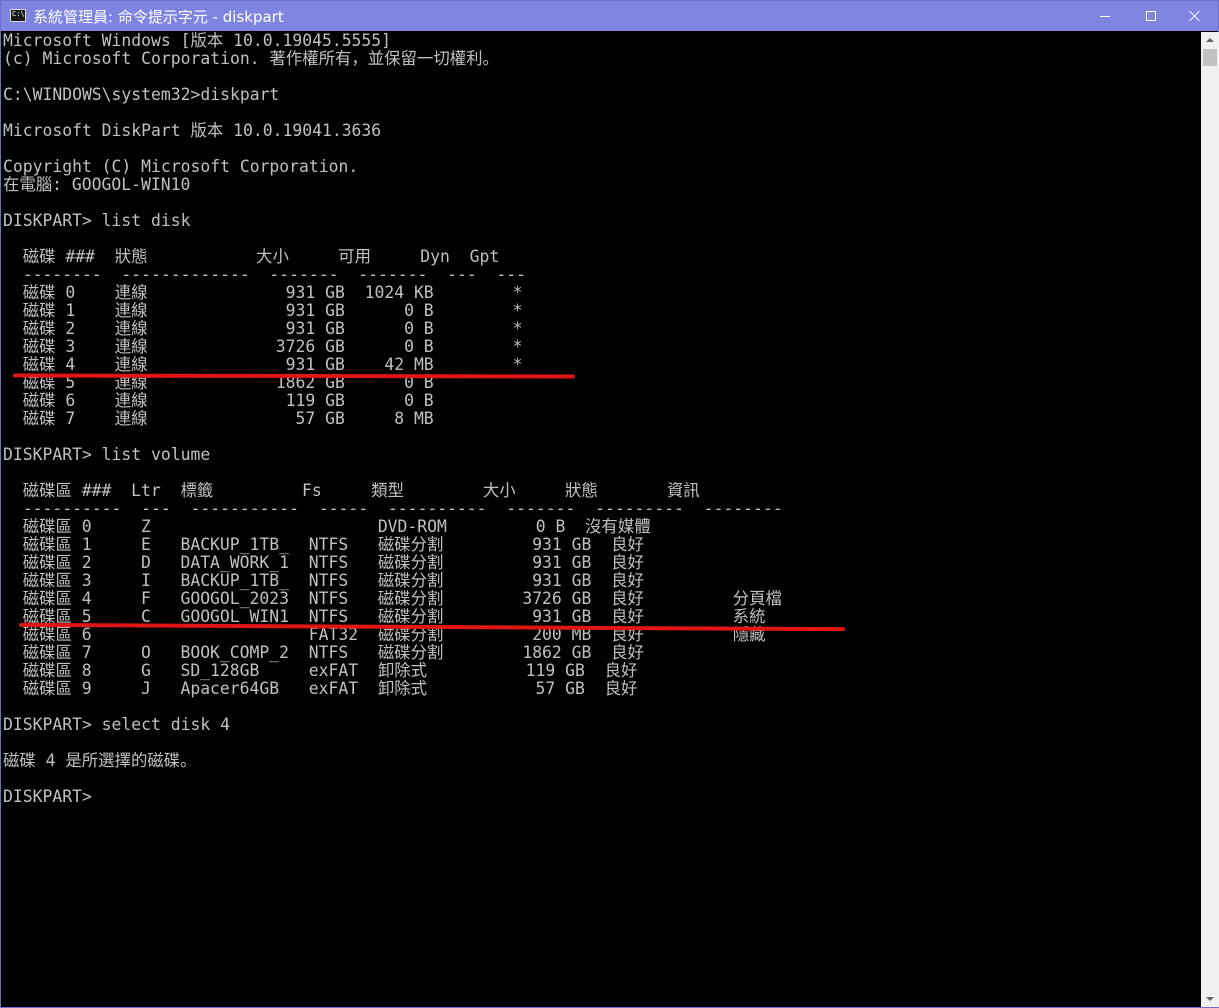 The image size is (1219, 1008). Describe the element at coordinates (1210, 40) in the screenshot. I see `scroll-up-arrow-icon` at that location.